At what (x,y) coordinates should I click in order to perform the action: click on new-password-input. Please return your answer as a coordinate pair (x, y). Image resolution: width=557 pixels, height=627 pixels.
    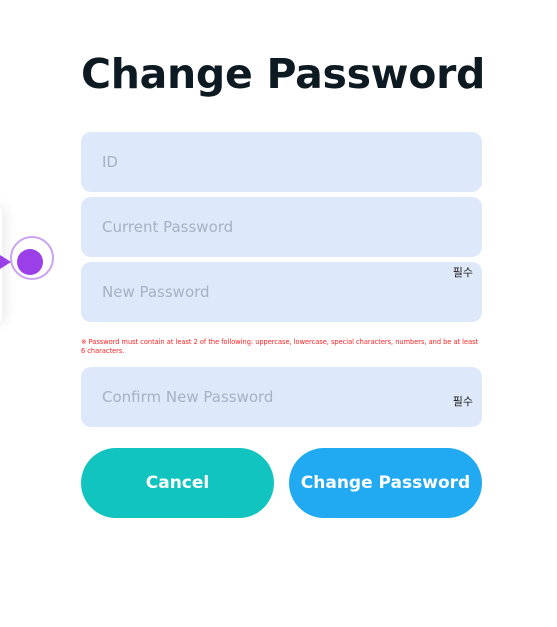
    Looking at the image, I should click on (281, 292).